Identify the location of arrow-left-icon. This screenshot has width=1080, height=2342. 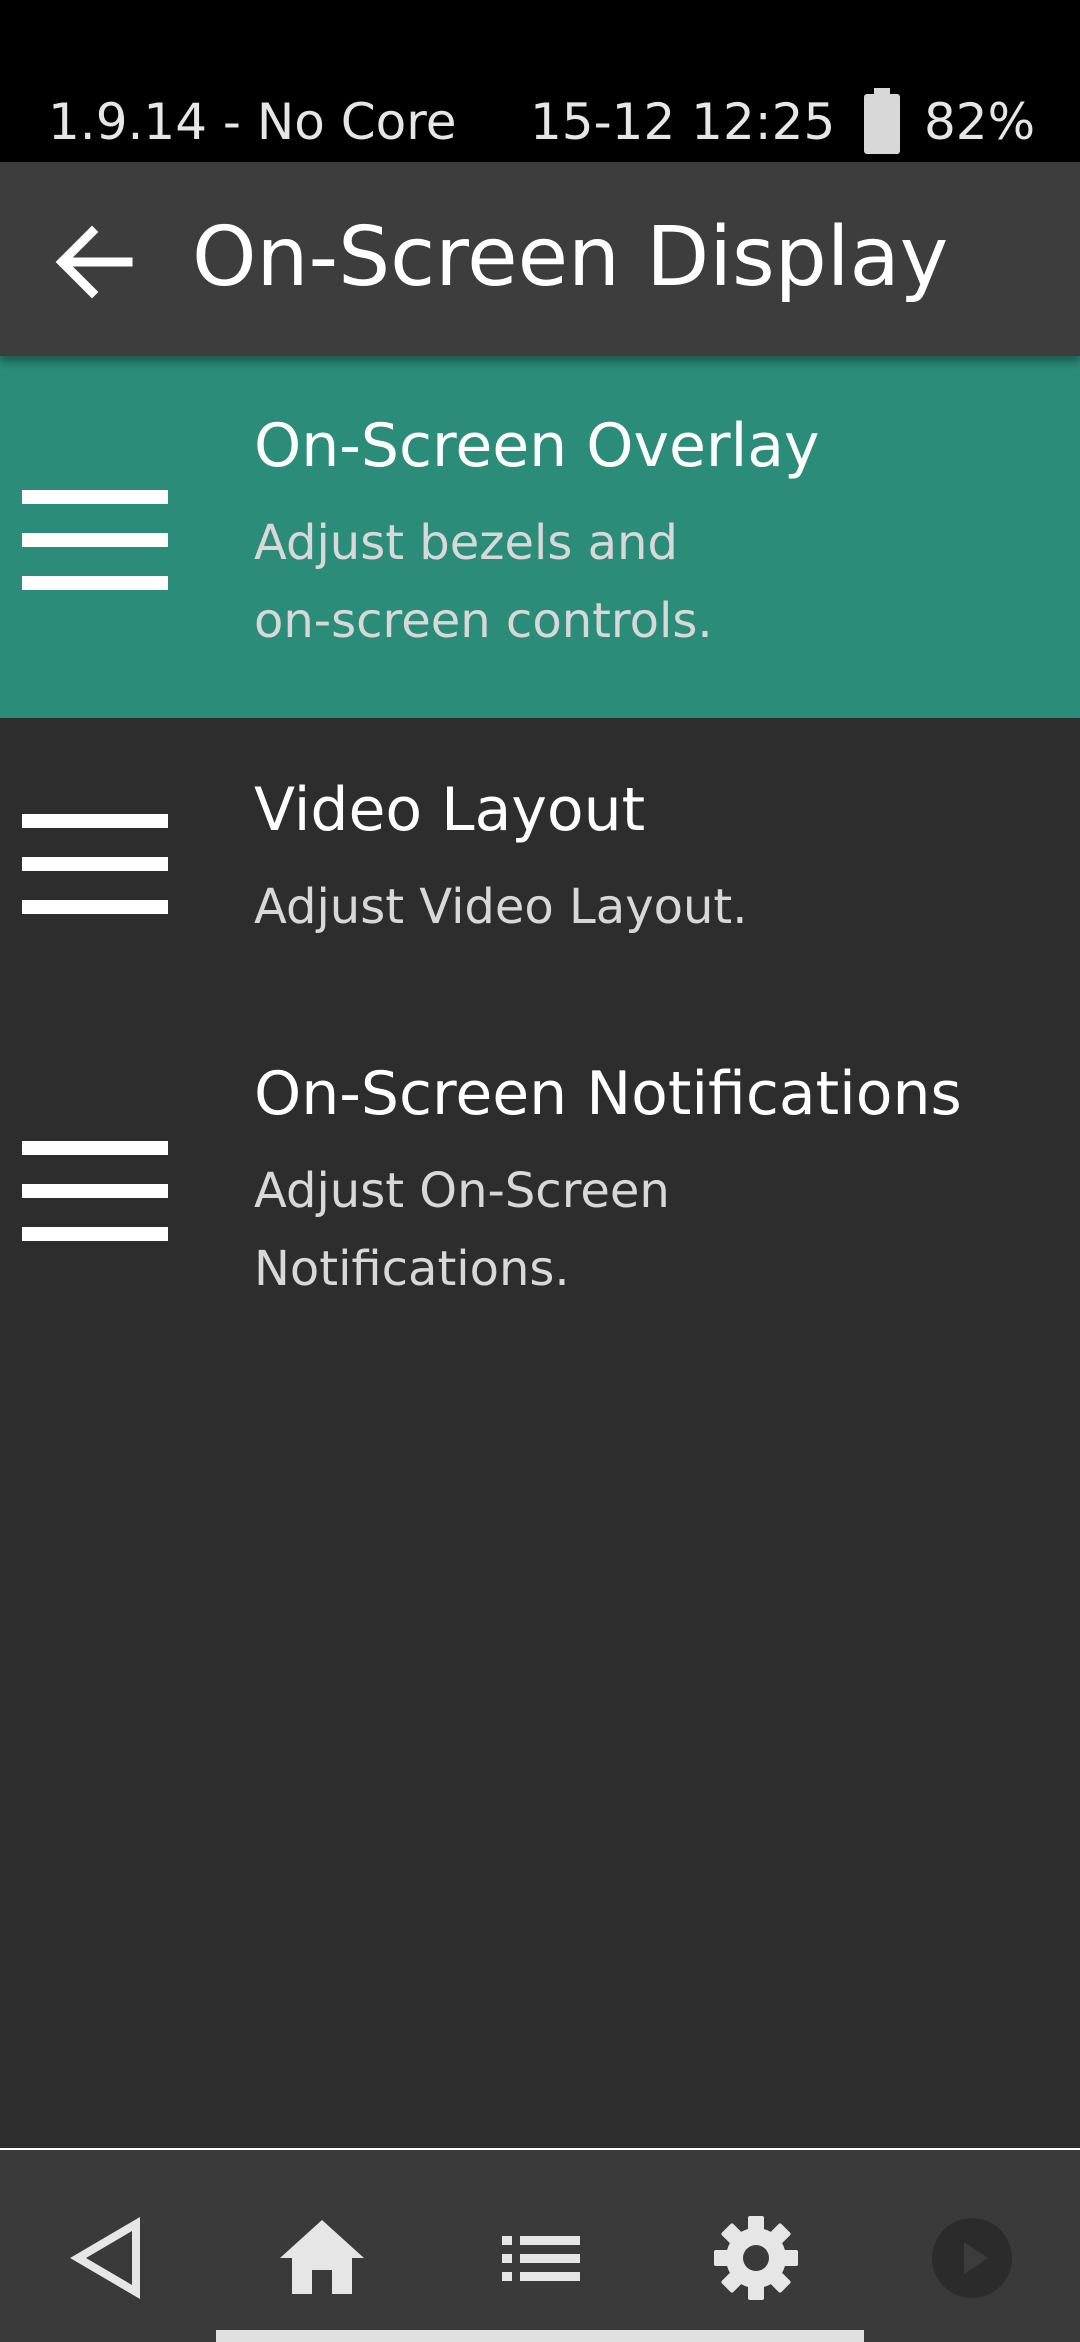
(94, 262).